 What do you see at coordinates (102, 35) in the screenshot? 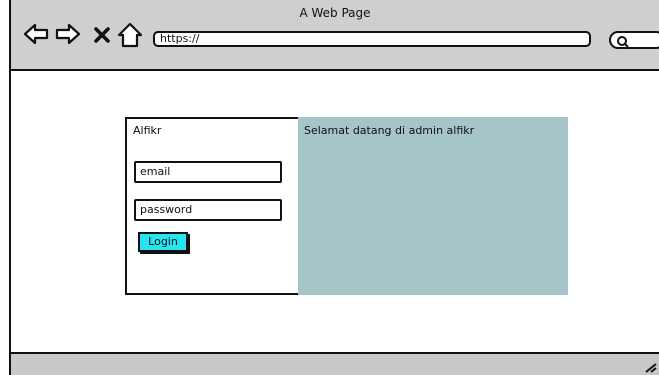
I see `close-icon` at bounding box center [102, 35].